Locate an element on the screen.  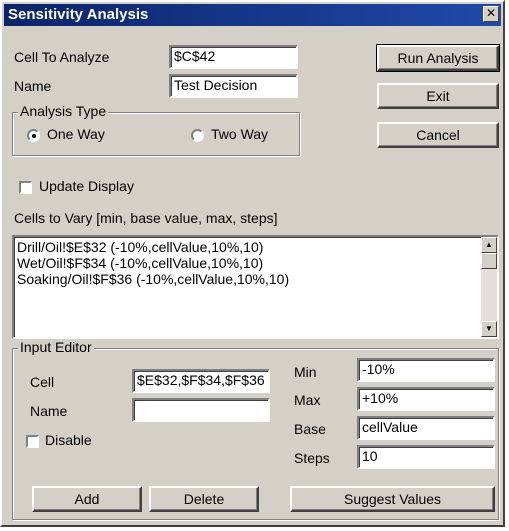
scroll-down-arrow-icon: ▼ is located at coordinates (489, 329).